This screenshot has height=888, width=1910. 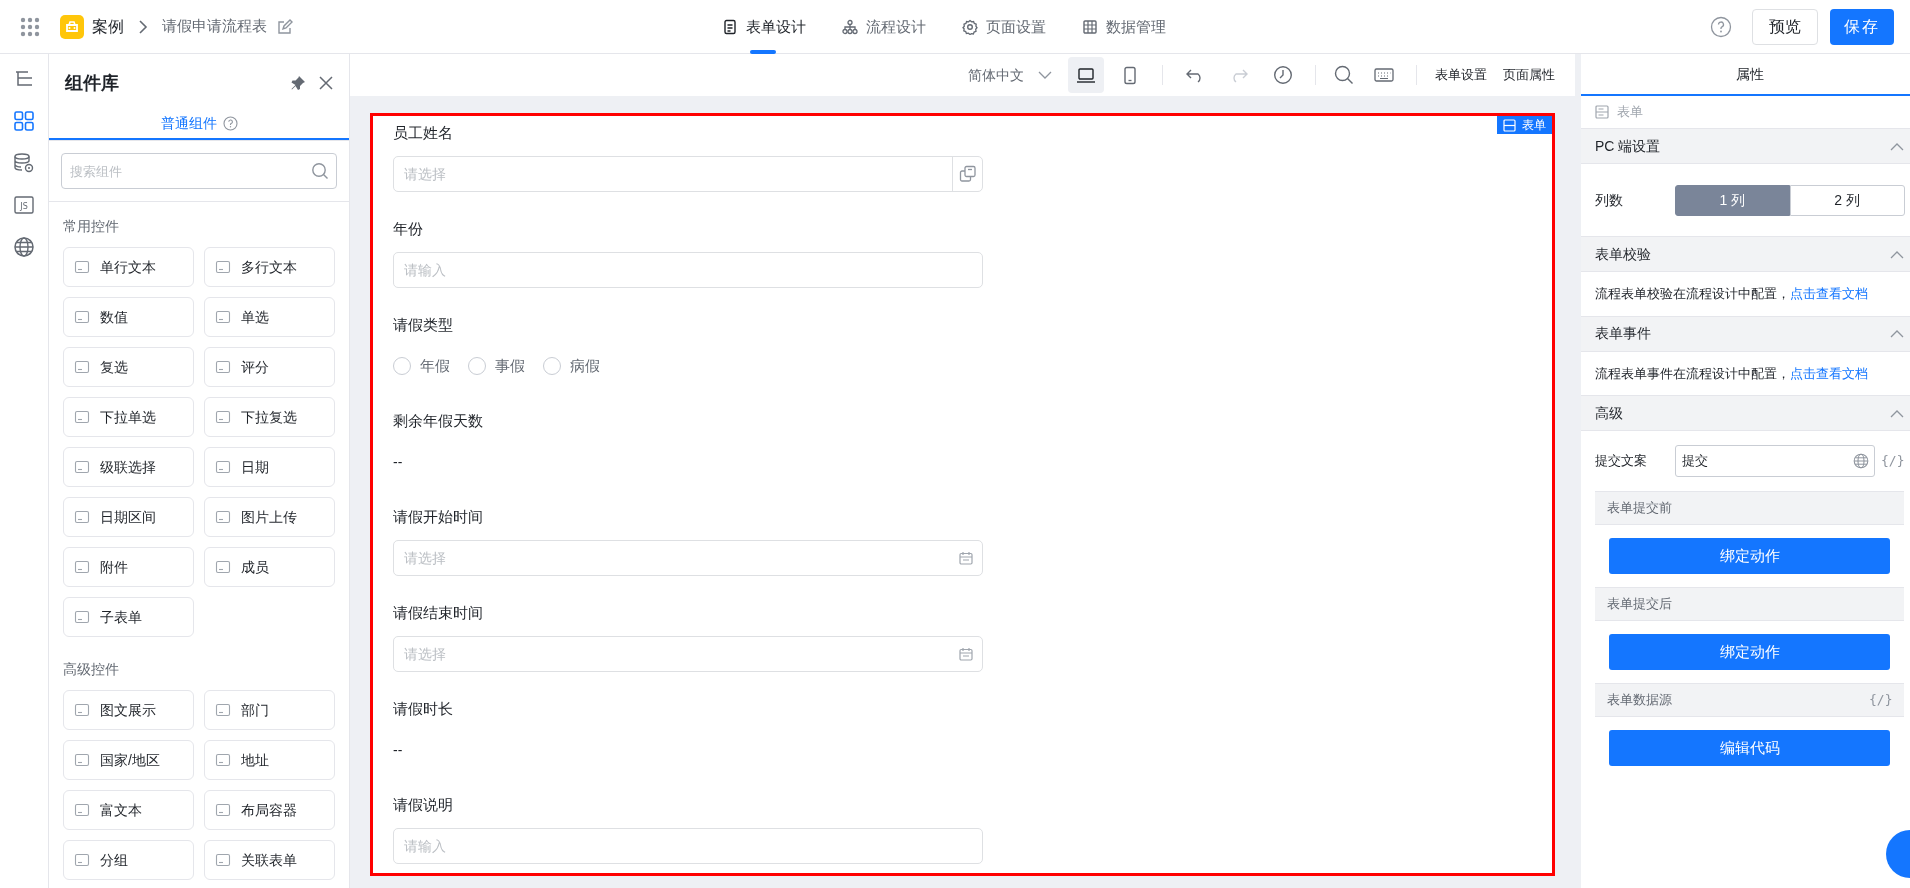 I want to click on components-grid-icon, so click(x=24, y=121).